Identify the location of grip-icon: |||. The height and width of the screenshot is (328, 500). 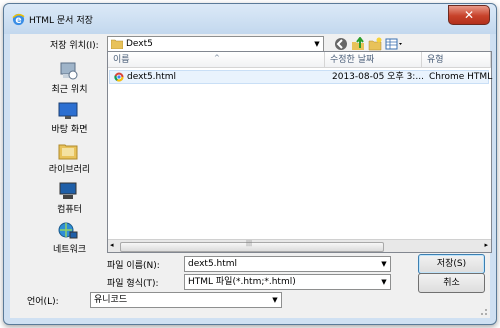
(249, 243).